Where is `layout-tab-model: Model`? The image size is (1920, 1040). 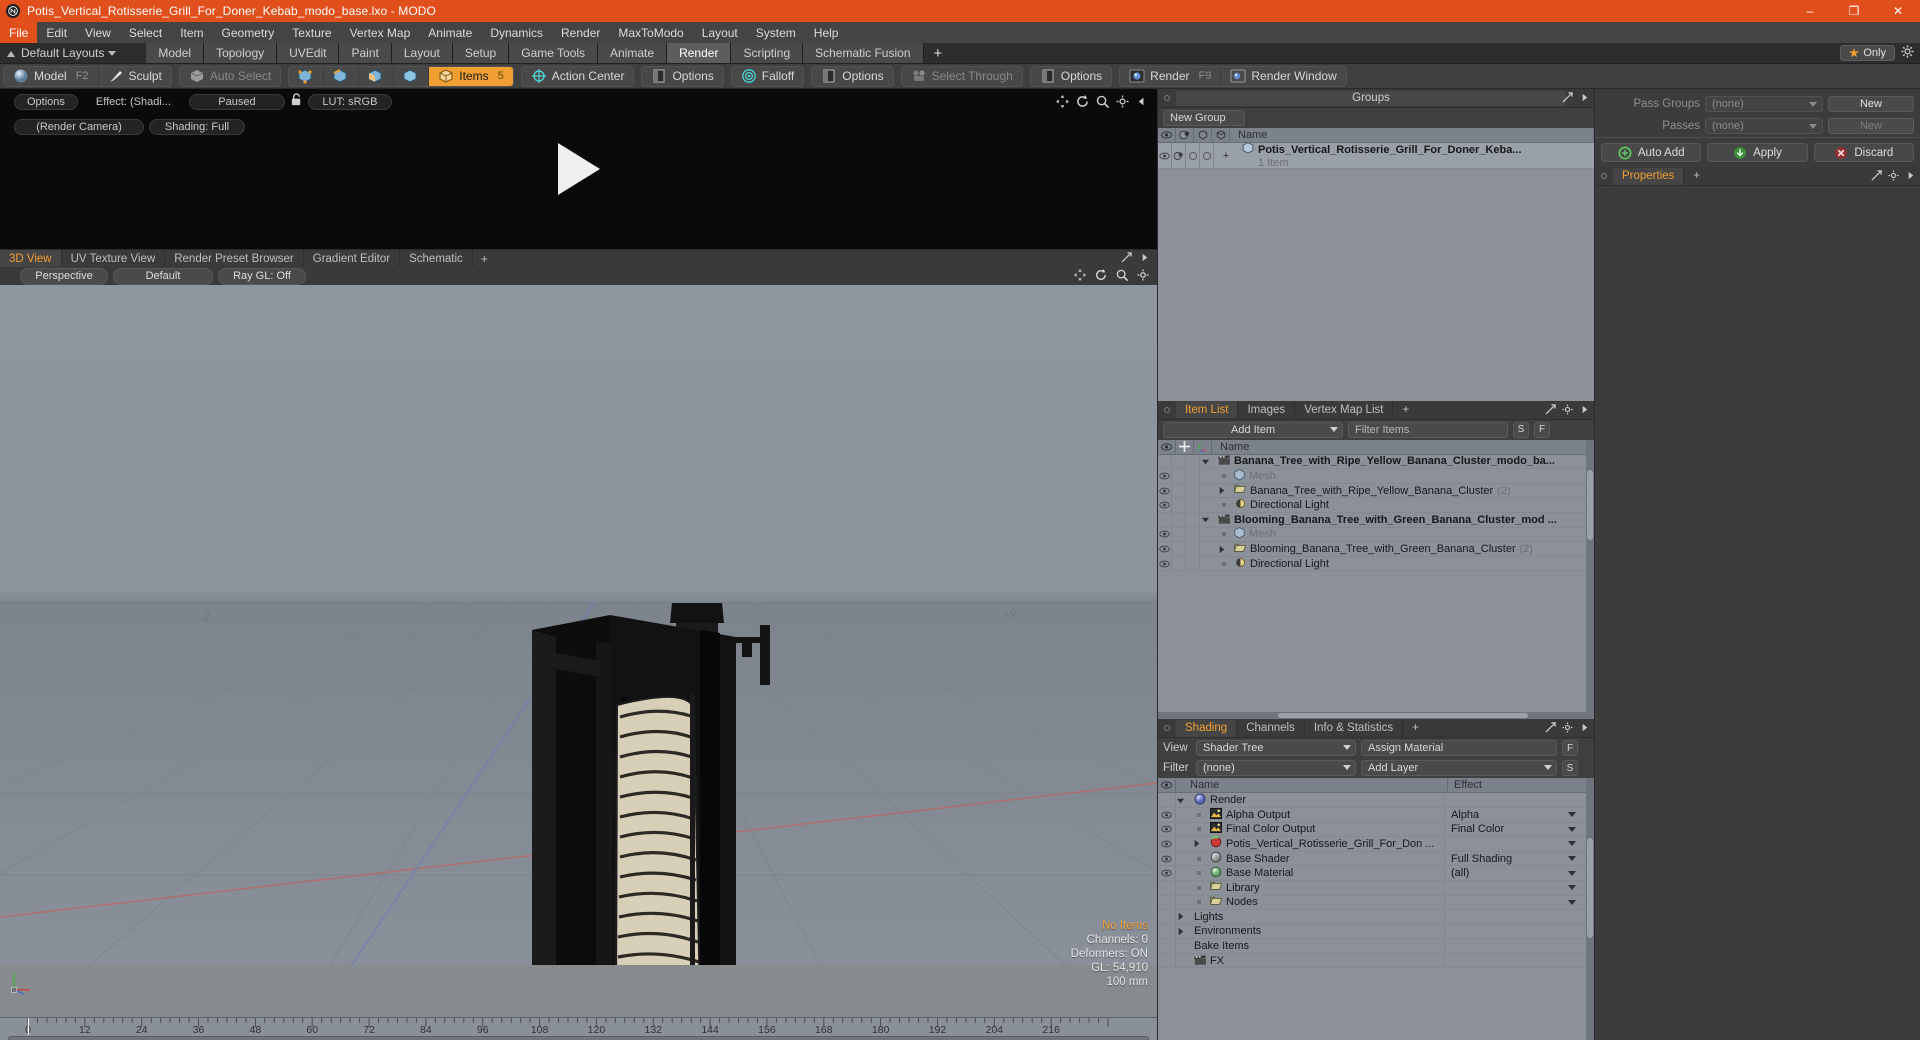
layout-tab-model: Model is located at coordinates (175, 53).